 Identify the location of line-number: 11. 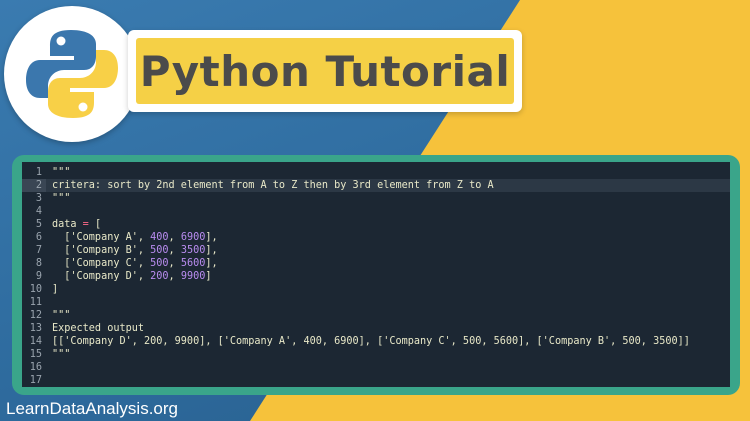
(35, 302).